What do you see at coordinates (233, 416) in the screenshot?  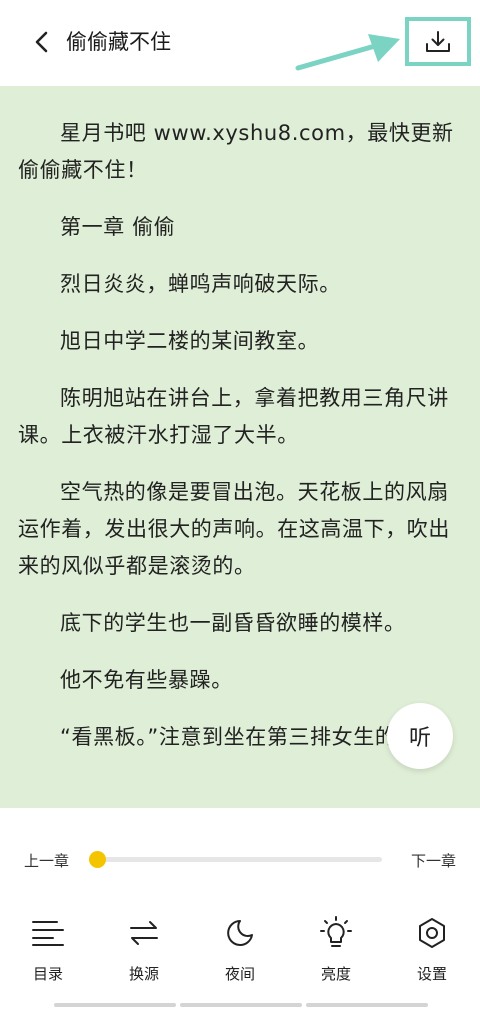 I see `paragraph: 陈明旭站在讲台上，拿着把教用三角尺讲课。上衣被汗水打湿了大半。` at bounding box center [233, 416].